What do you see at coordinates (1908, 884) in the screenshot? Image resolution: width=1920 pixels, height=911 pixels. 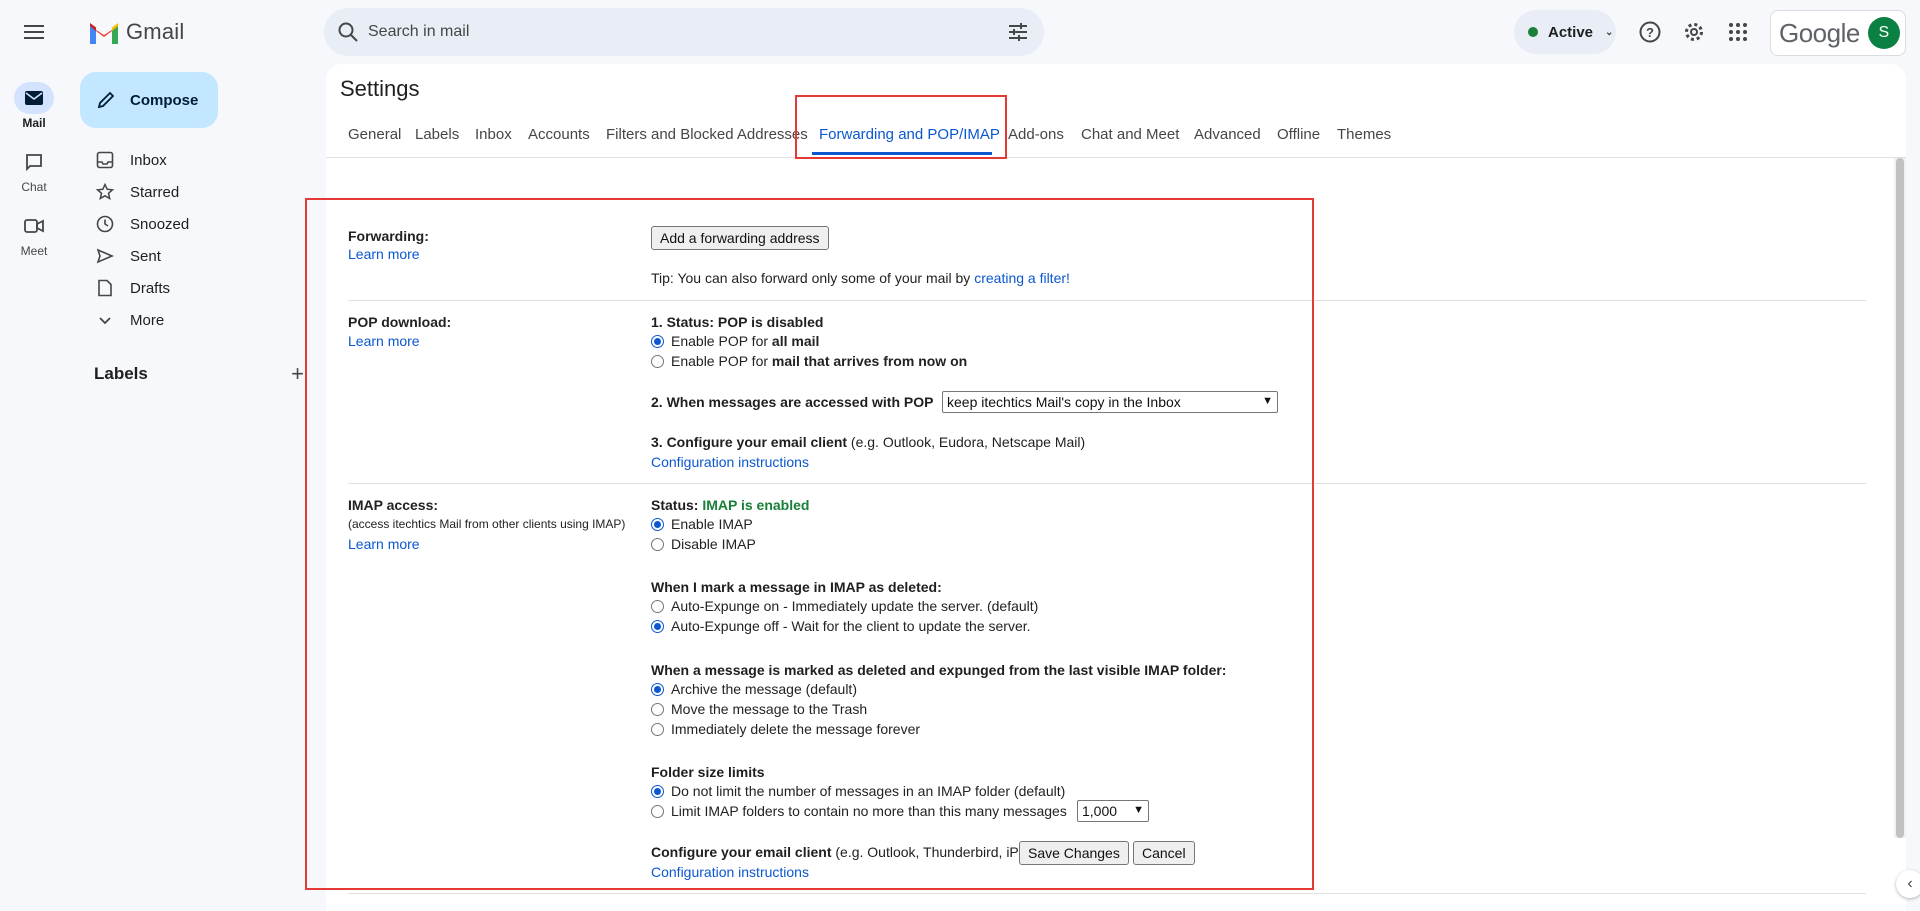 I see `chevron-left-icon: ‹` at bounding box center [1908, 884].